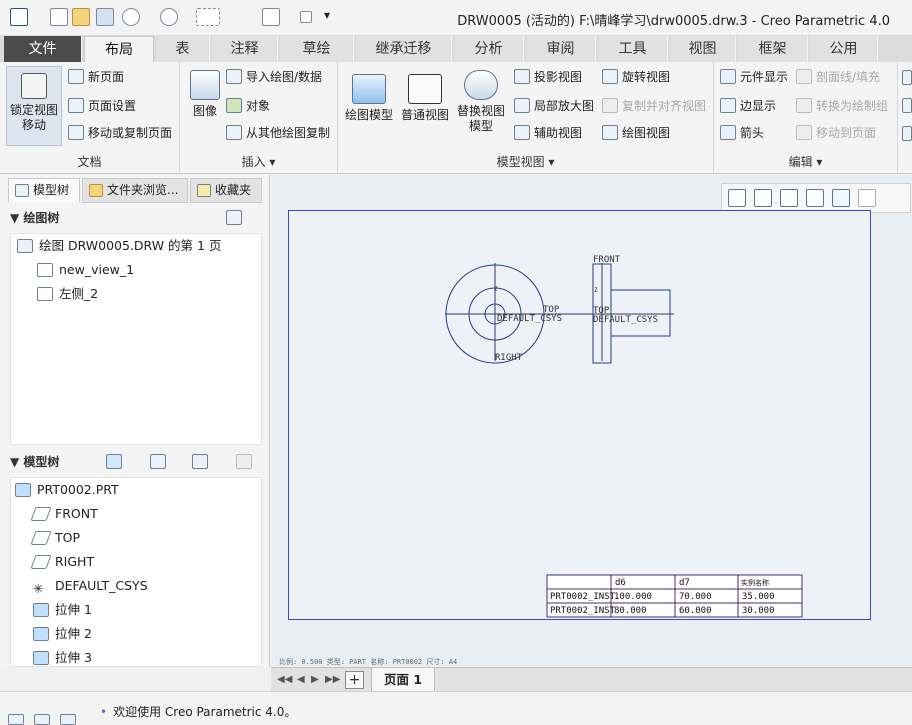 The height and width of the screenshot is (725, 912). What do you see at coordinates (561, 49) in the screenshot?
I see `tab-review: 审阅` at bounding box center [561, 49].